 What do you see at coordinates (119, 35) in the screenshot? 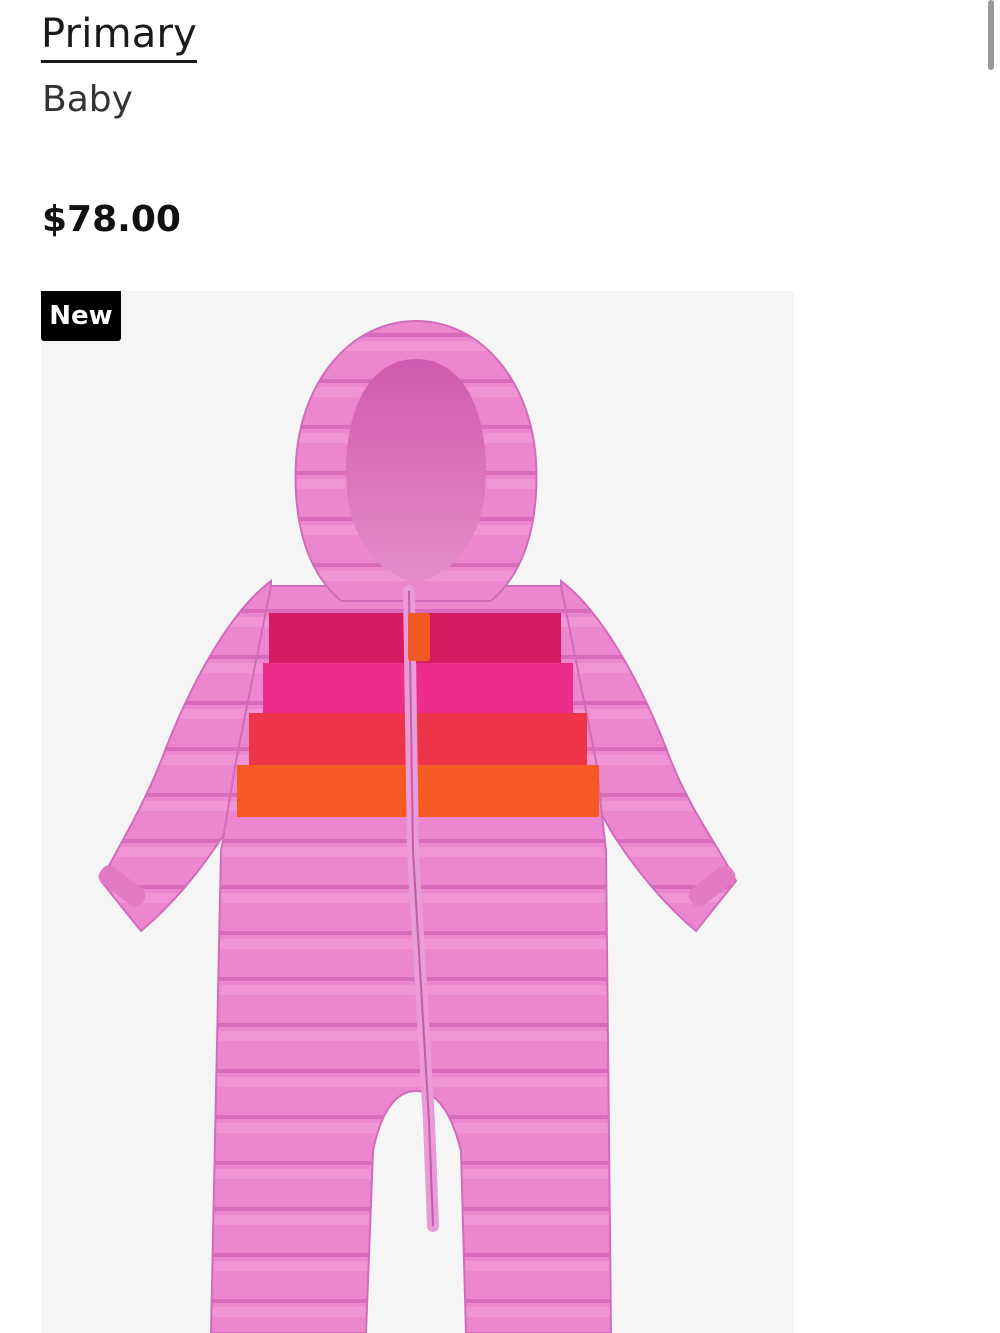
I see `brand-link: Primary` at bounding box center [119, 35].